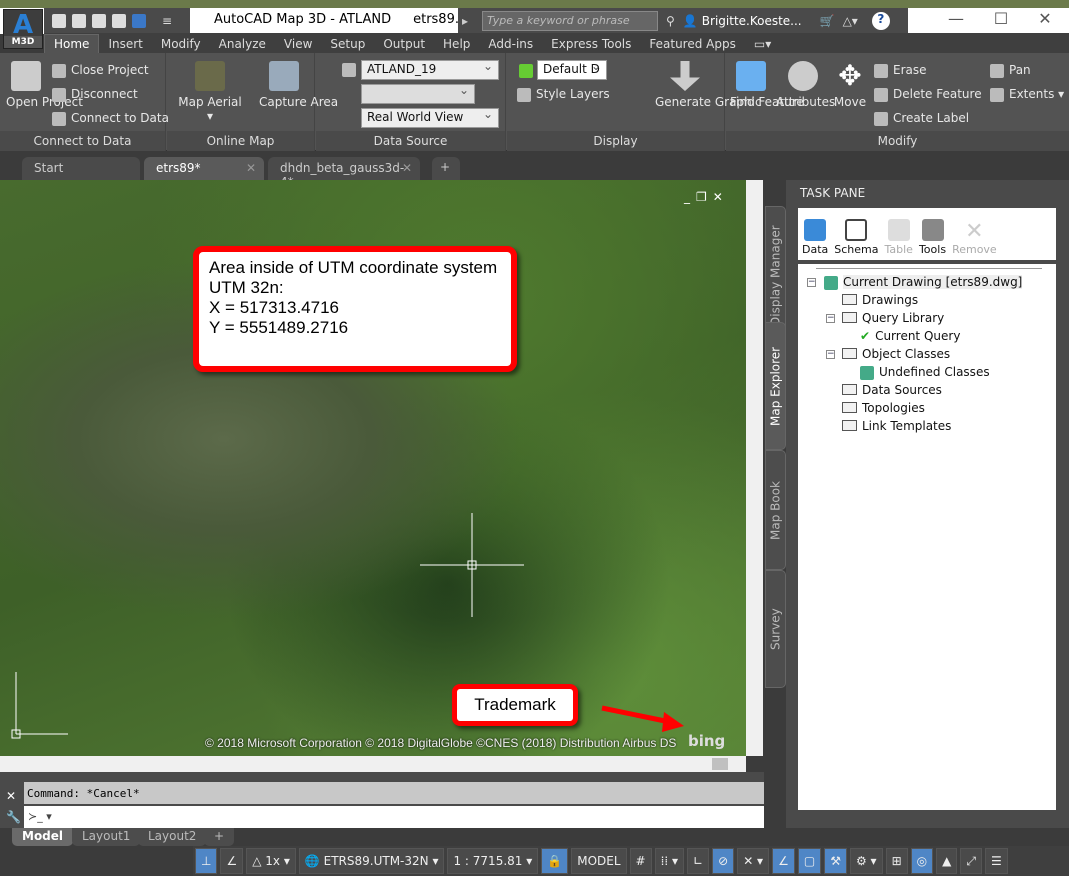 The image size is (1069, 876). What do you see at coordinates (232, 861) in the screenshot?
I see `dynamic-ucs-toggle: ∠` at bounding box center [232, 861].